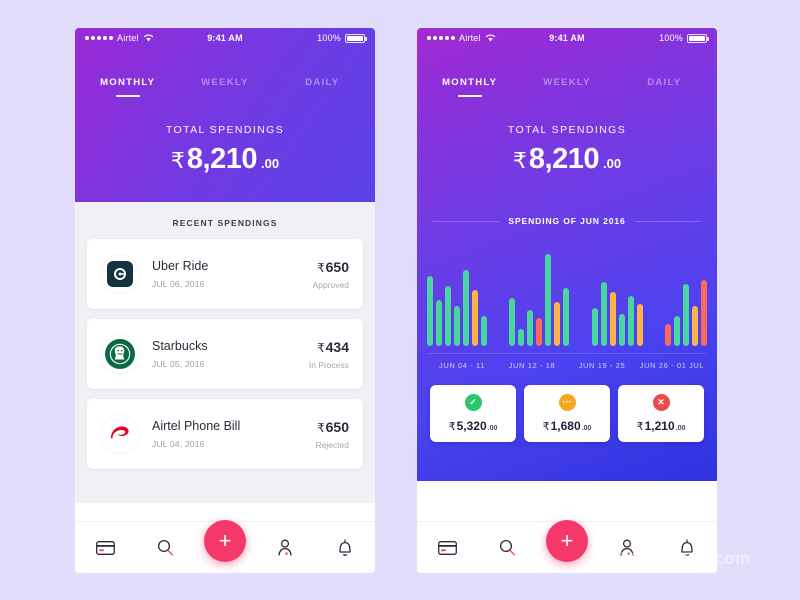  I want to click on status-summary-amount: ₹5,320.00, so click(473, 426).